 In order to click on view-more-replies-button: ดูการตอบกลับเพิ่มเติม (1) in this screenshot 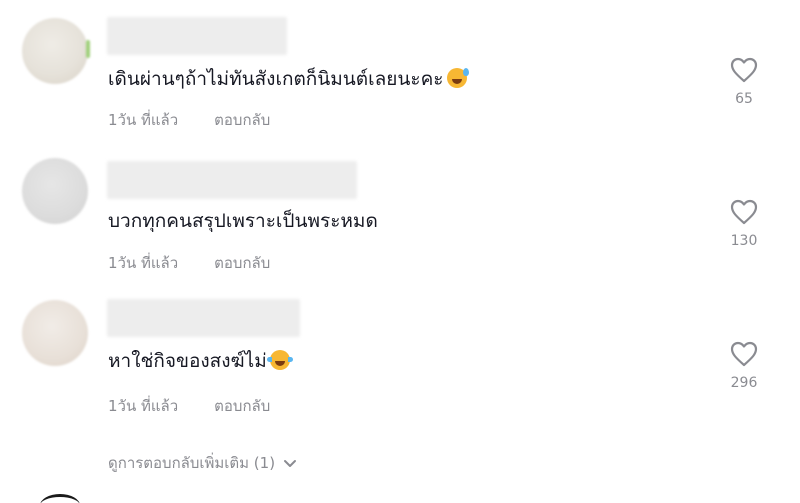, I will do `click(202, 463)`.